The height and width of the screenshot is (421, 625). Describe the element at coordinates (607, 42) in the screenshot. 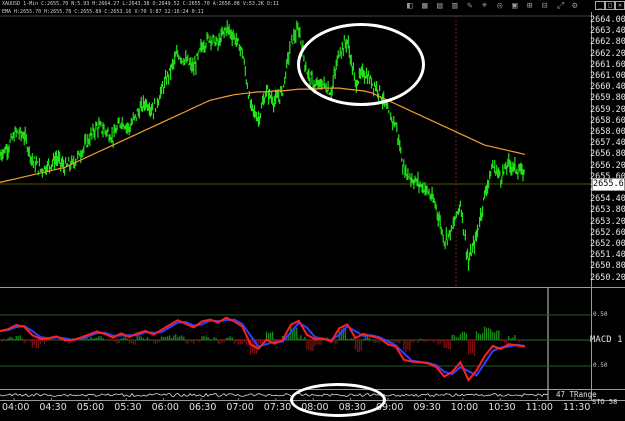

I see `price-tick-label: 2662.80` at that location.